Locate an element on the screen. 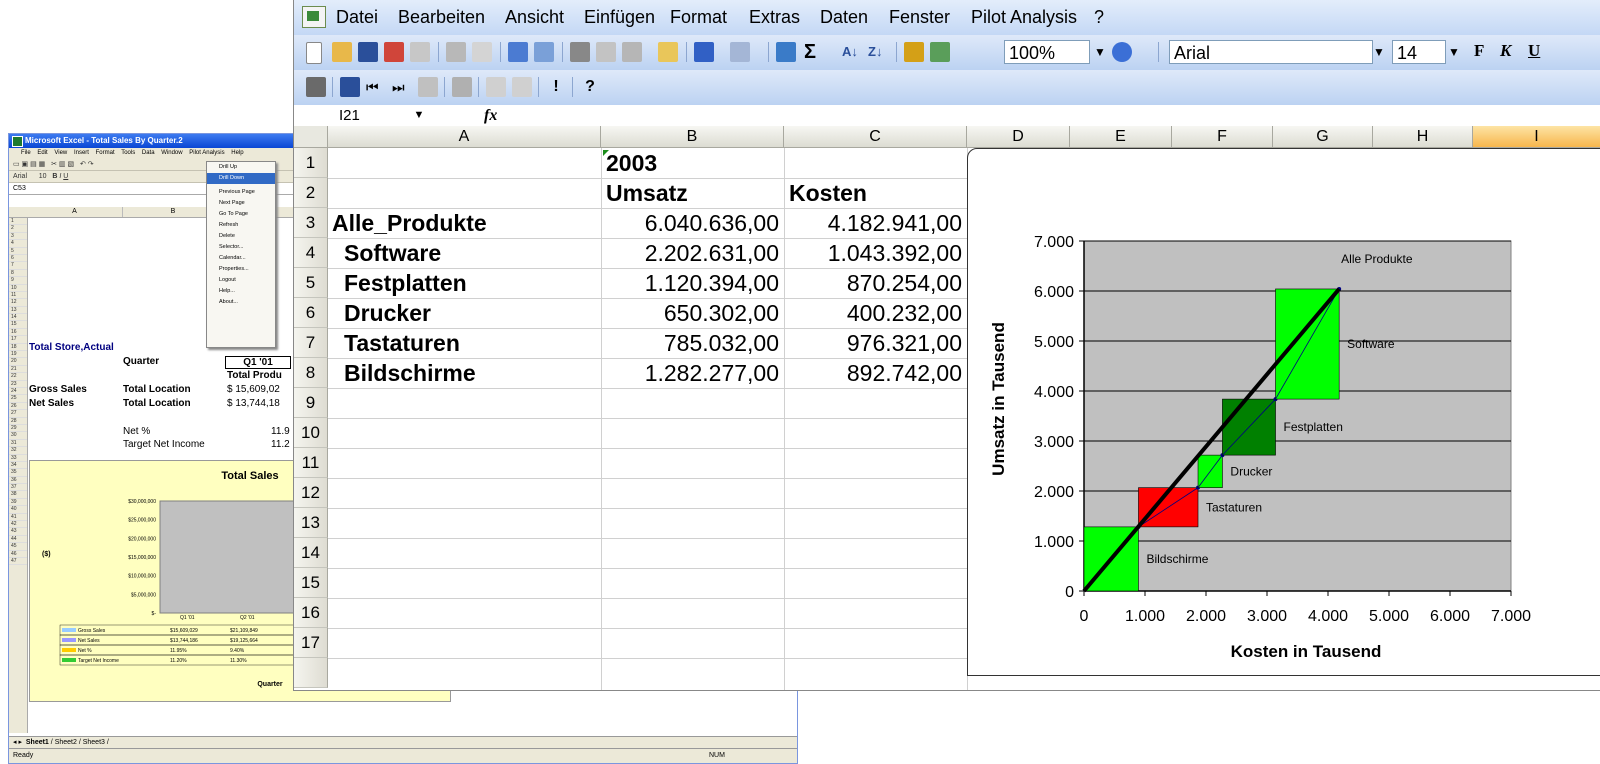 The width and height of the screenshot is (1600, 764). bg-row-header: 3 is located at coordinates (18, 237).